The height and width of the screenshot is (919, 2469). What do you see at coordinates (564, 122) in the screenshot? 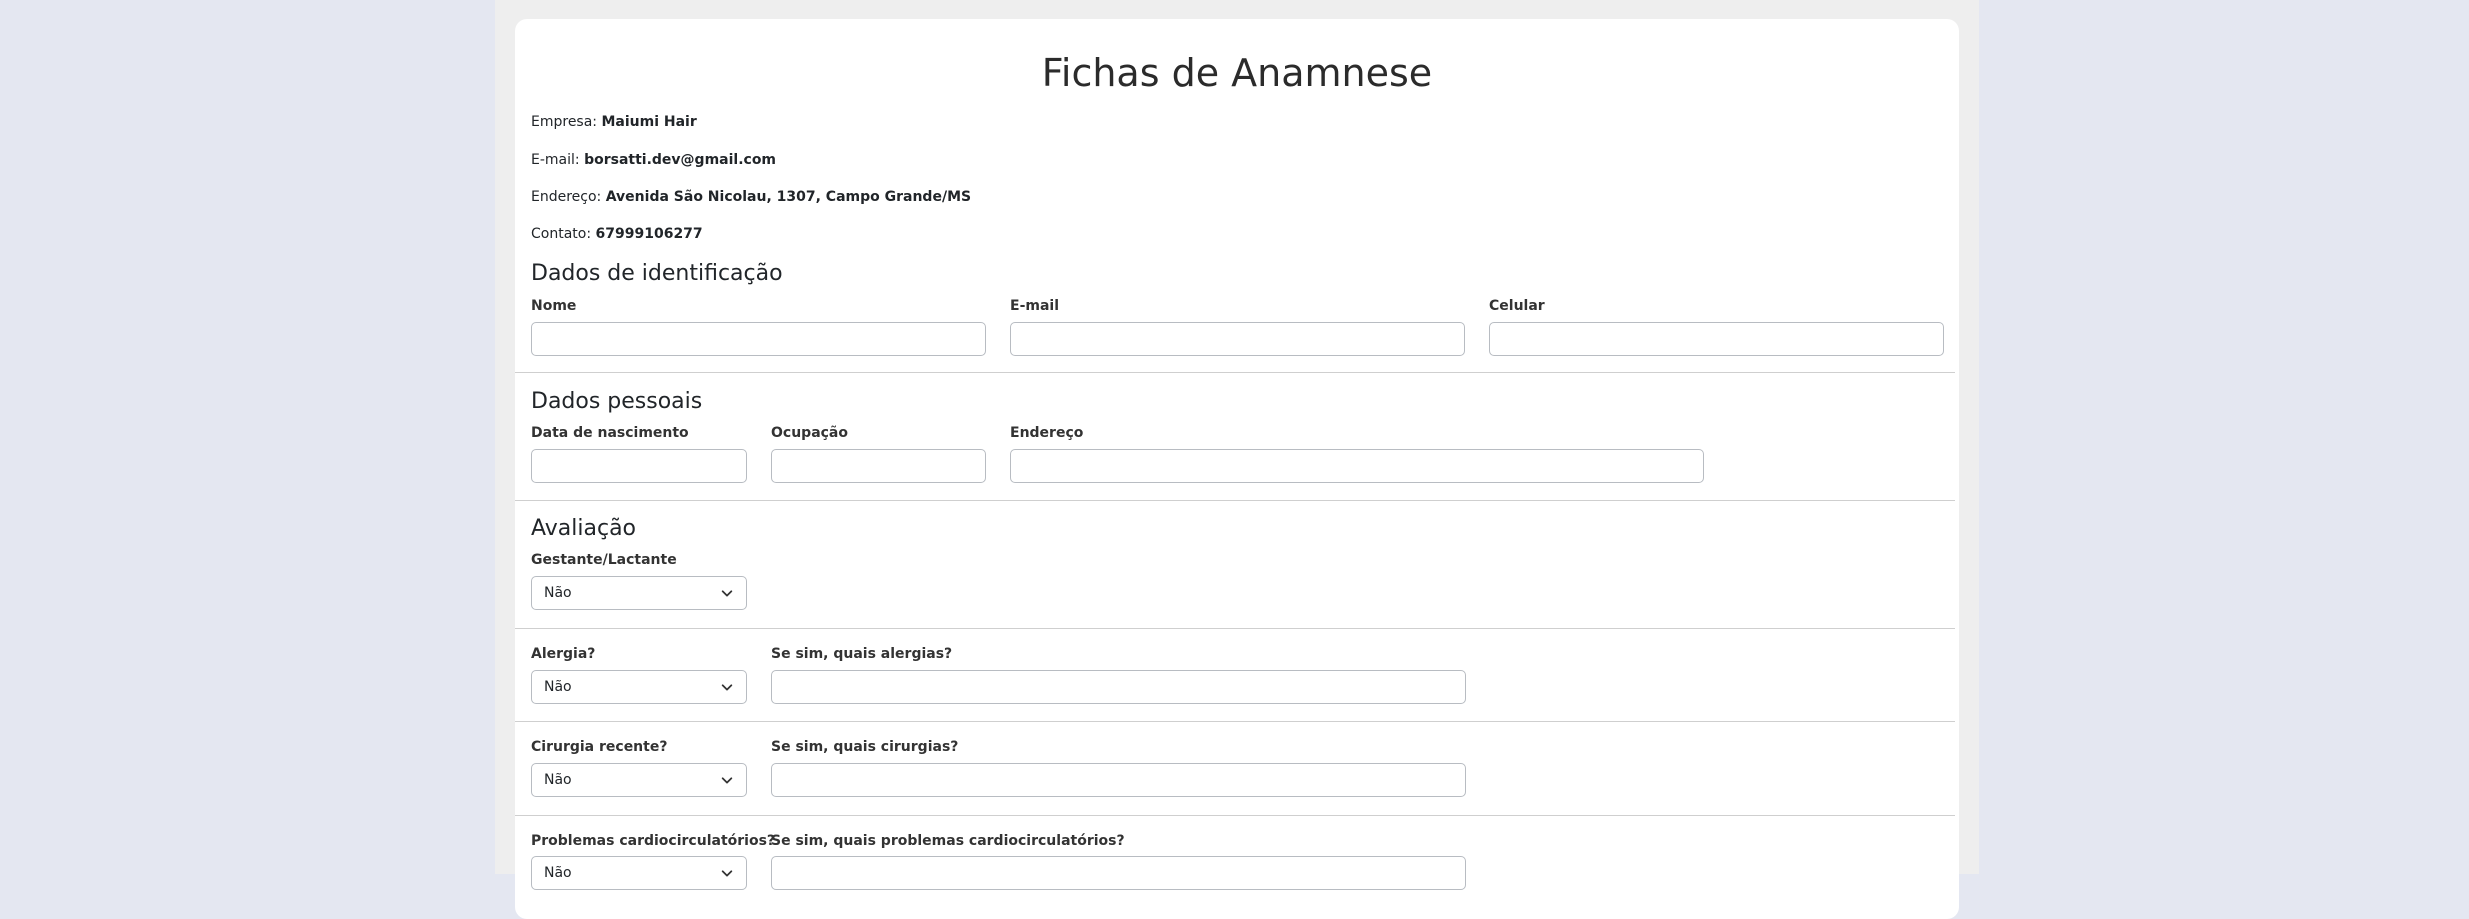
I see `company-name-label: Empresa:` at bounding box center [564, 122].